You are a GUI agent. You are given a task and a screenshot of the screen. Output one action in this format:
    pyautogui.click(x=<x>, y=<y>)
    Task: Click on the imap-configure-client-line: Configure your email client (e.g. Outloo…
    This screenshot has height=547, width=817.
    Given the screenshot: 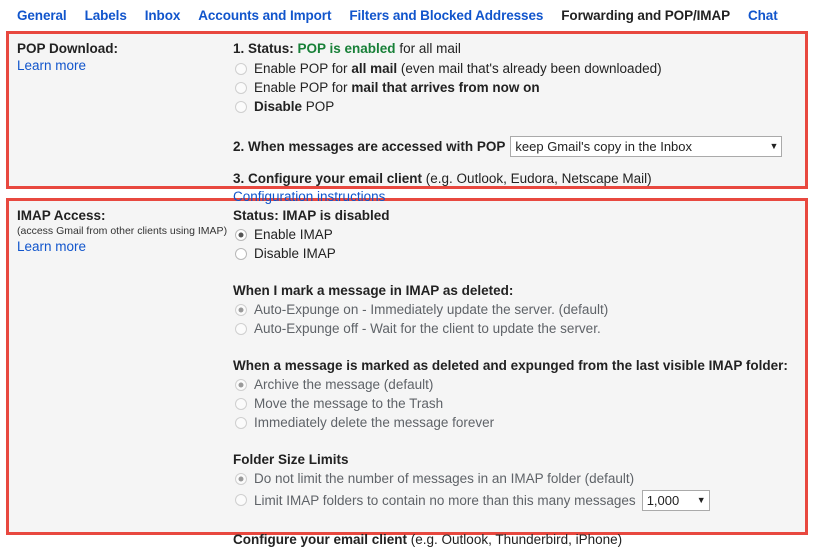 What is the action you would take?
    pyautogui.click(x=516, y=539)
    